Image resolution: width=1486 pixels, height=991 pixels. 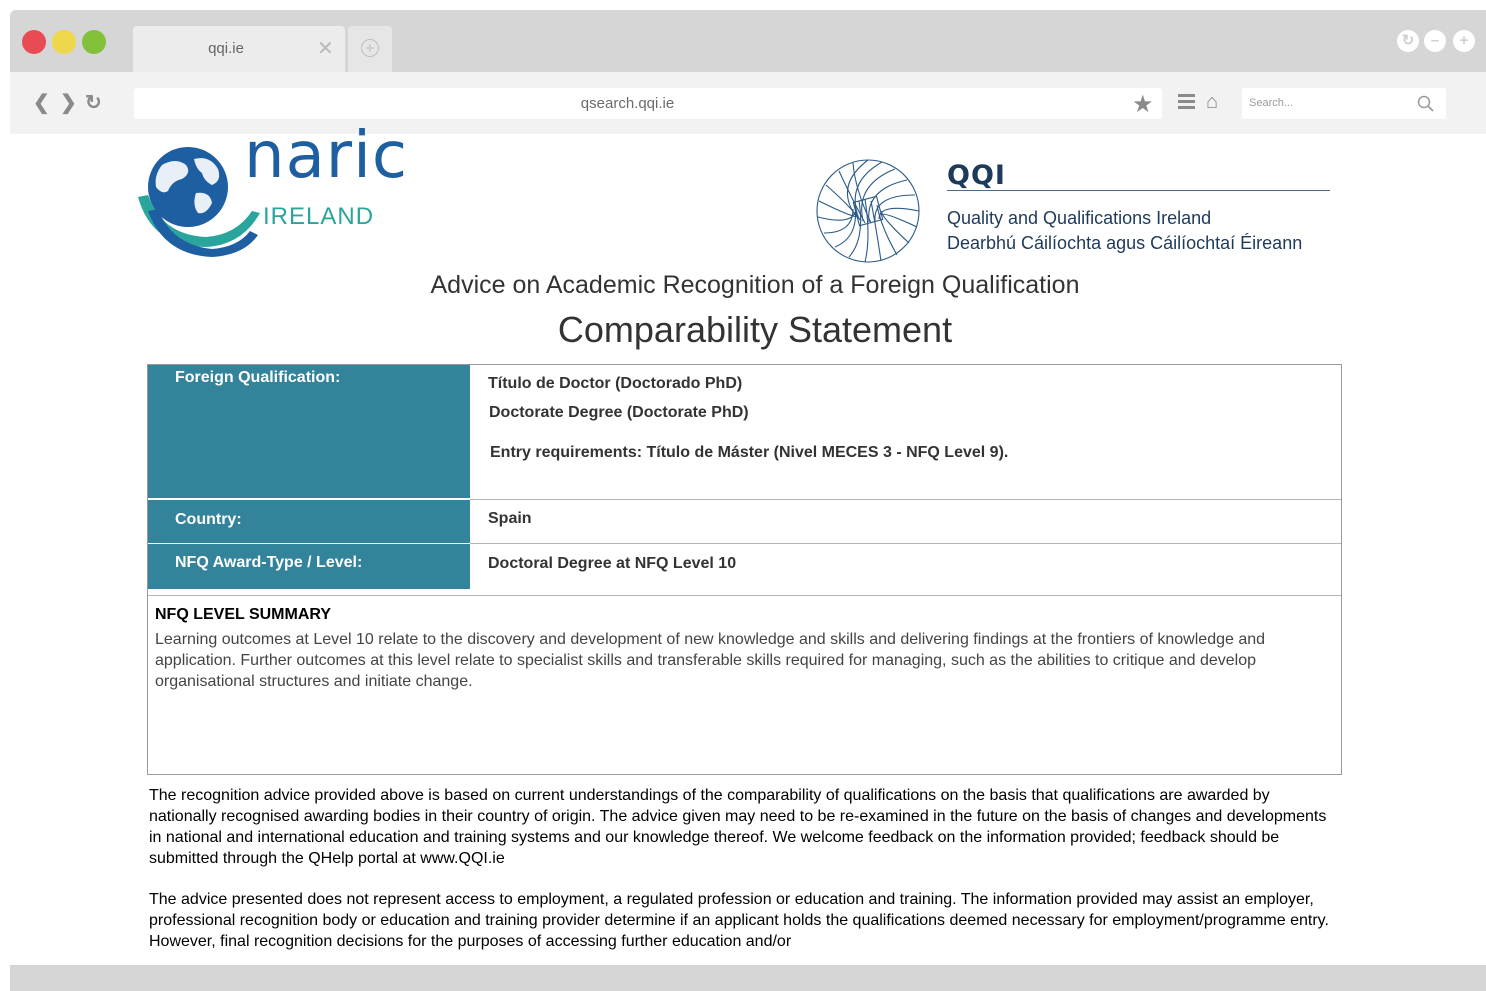 I want to click on country-value: Spain, so click(x=510, y=518).